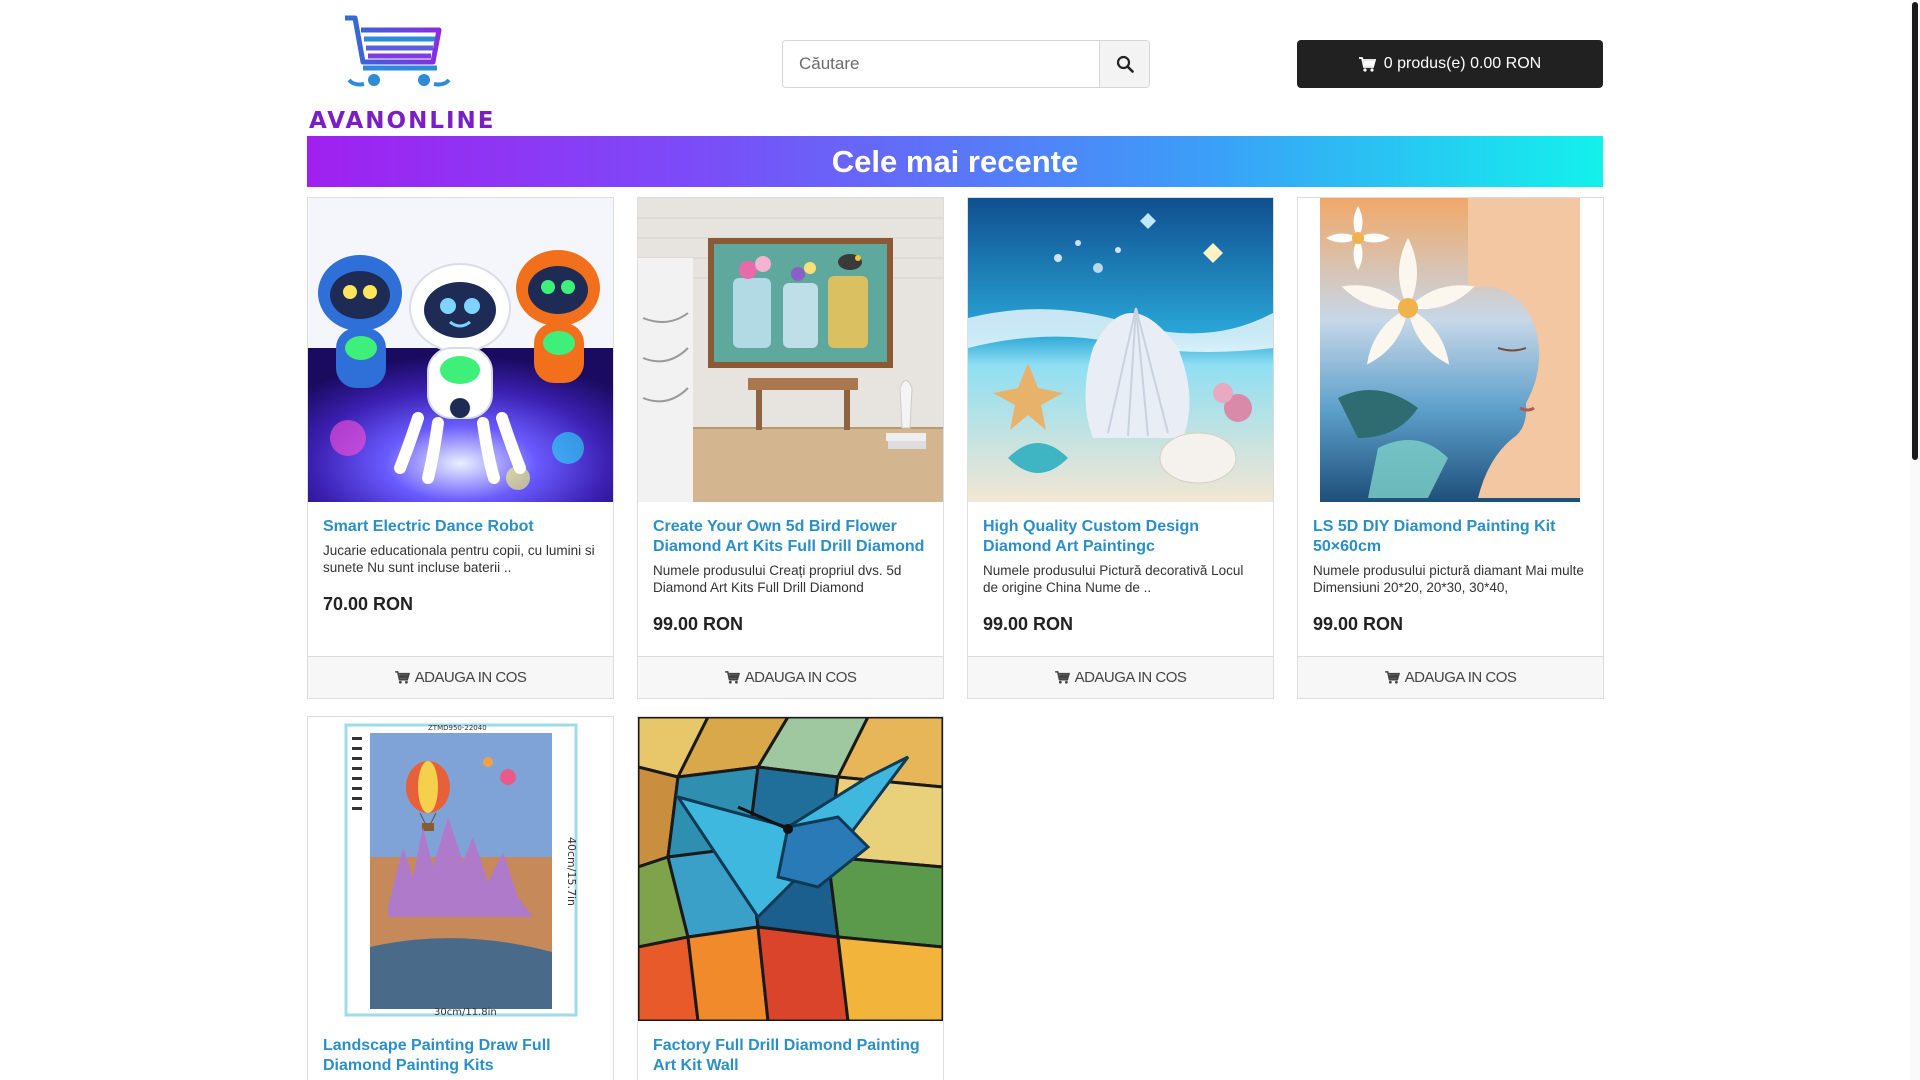 The height and width of the screenshot is (1080, 1920). What do you see at coordinates (571, 871) in the screenshot?
I see `image-side-label: 40cm/15.7in` at bounding box center [571, 871].